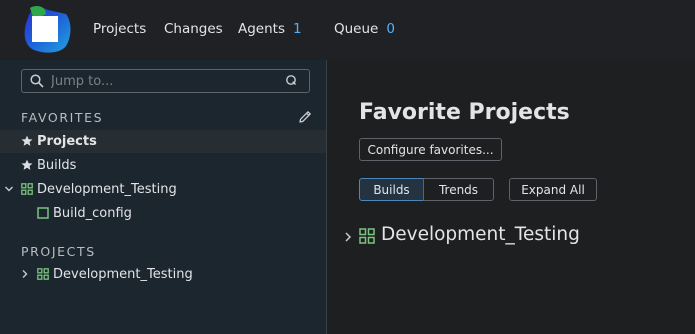  I want to click on nav-queue: Queue 0, so click(364, 29).